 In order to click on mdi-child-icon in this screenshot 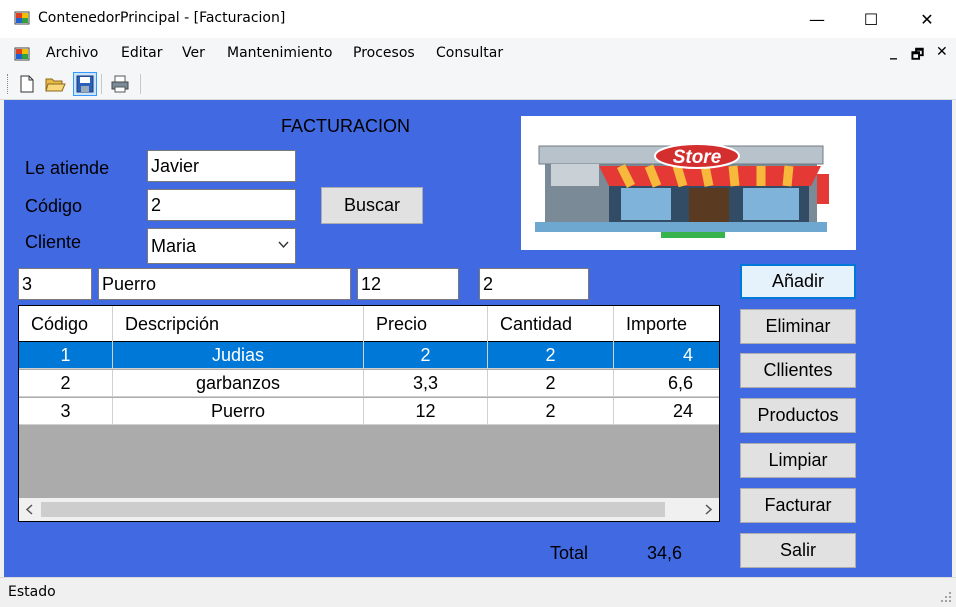, I will do `click(22, 54)`.